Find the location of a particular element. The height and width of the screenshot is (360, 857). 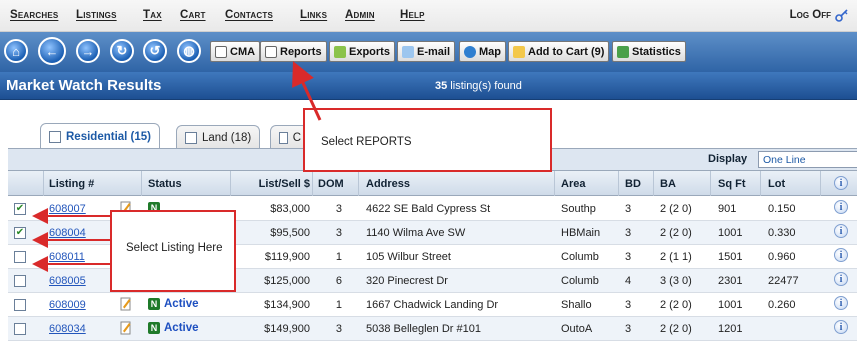

arrow-to-reports is located at coordinates (307, 91).